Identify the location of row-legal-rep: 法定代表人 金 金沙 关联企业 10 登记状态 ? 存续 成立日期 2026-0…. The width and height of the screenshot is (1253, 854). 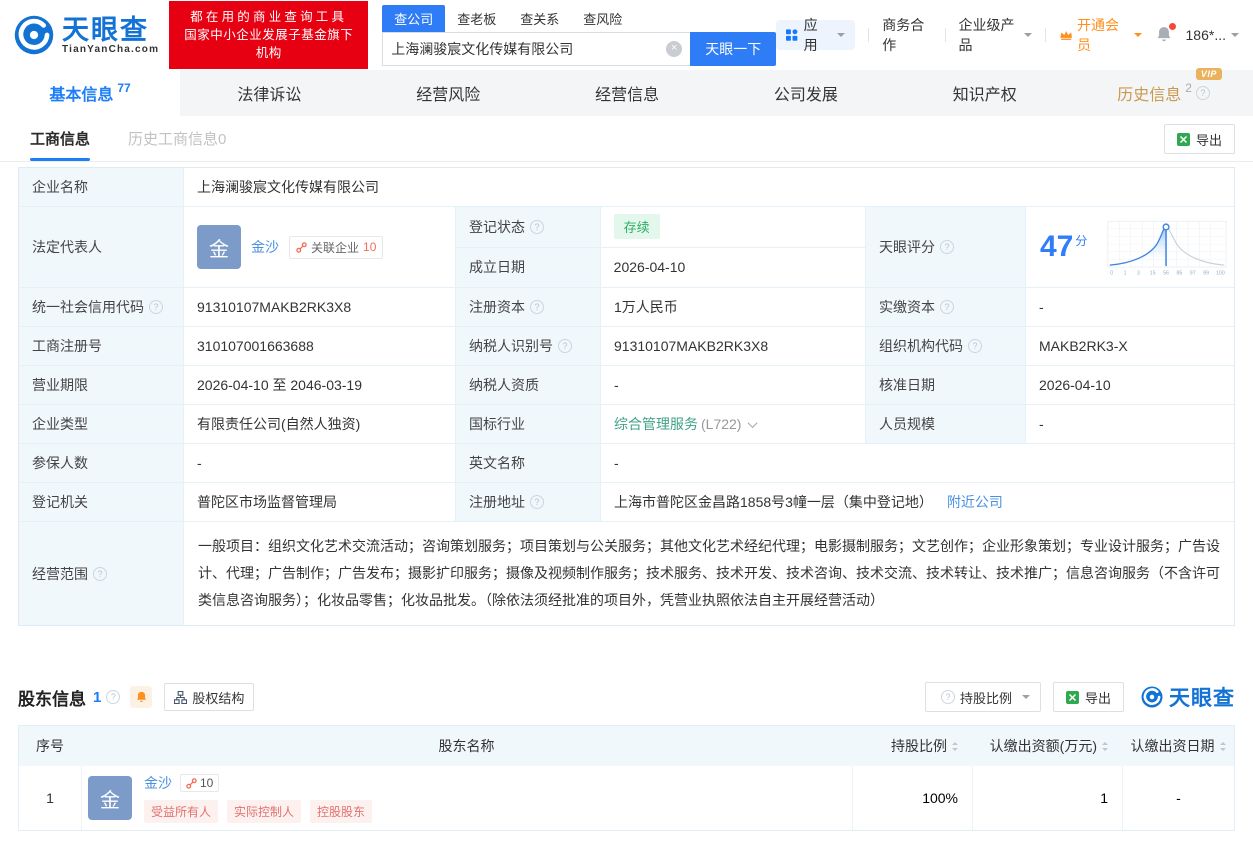
(626, 247).